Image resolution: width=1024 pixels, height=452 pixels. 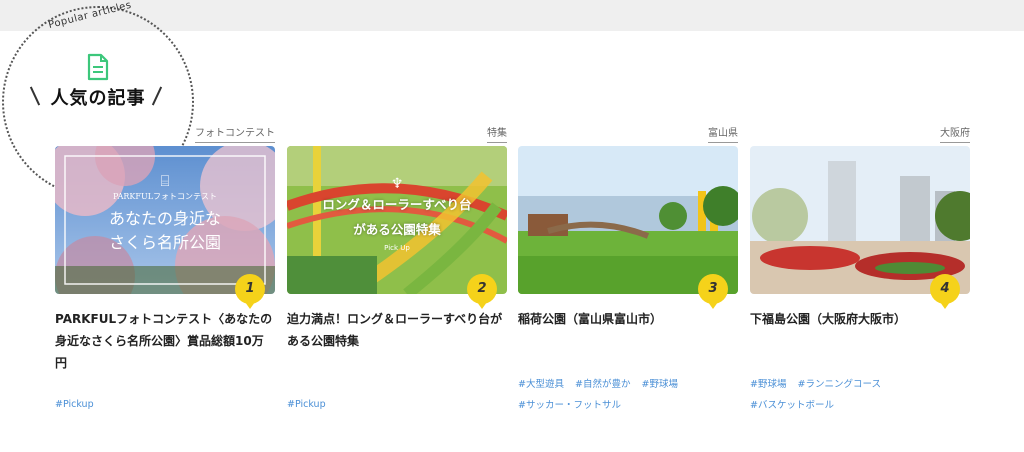 I want to click on article-thumbnail: ⌸ PARKFULフォトコンテスト あなたの身近な さくら名所公園, so click(x=165, y=220).